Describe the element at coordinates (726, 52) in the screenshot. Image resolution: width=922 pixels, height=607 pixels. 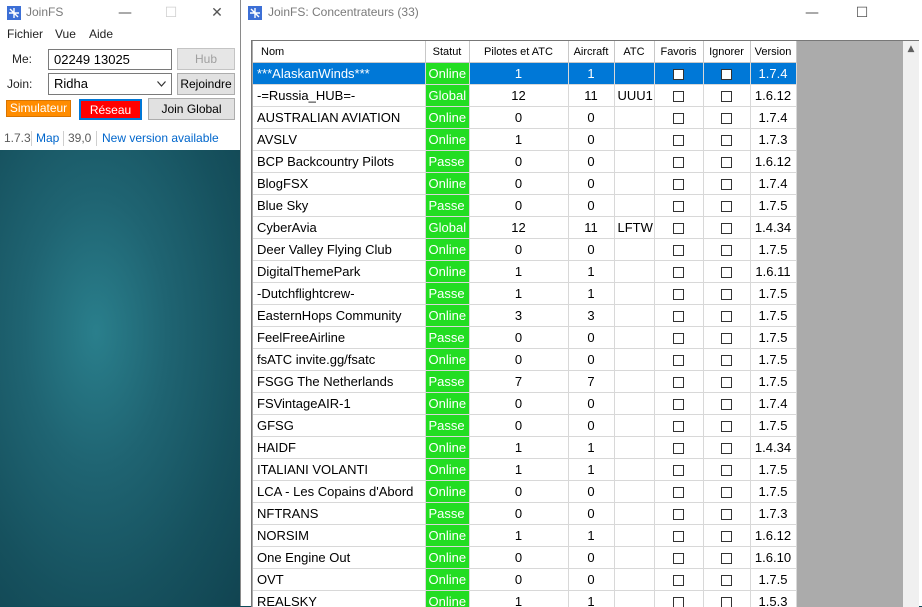
I see `column-header-ignore: Ignorer` at that location.